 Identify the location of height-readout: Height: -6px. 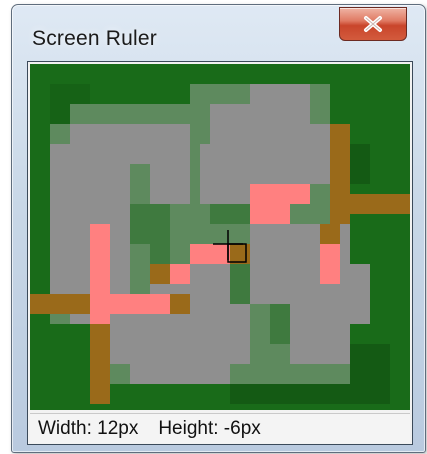
(209, 428).